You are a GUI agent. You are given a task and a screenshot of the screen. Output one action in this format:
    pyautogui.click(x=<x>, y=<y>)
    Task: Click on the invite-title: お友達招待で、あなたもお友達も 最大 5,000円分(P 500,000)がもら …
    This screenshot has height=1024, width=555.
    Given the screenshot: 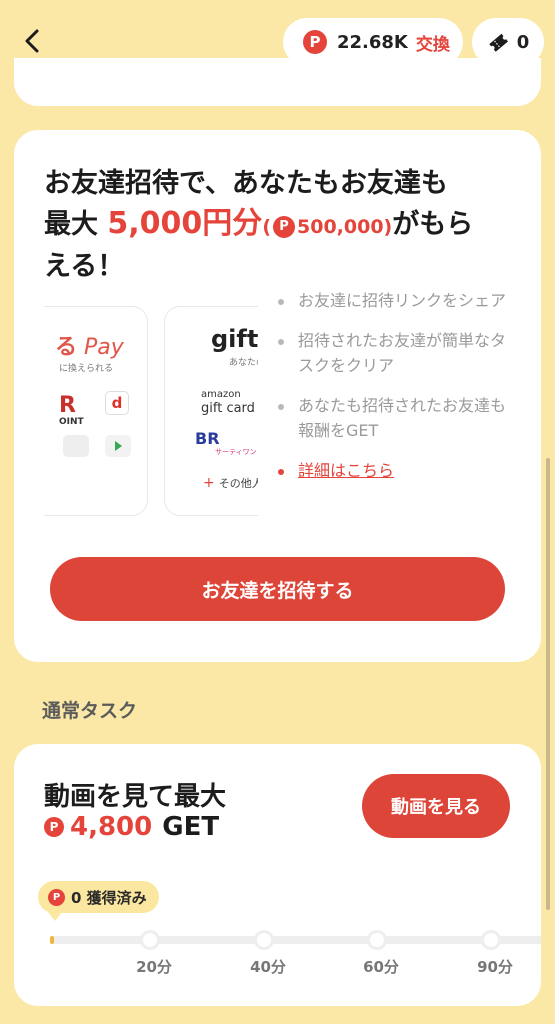 What is the action you would take?
    pyautogui.click(x=279, y=225)
    